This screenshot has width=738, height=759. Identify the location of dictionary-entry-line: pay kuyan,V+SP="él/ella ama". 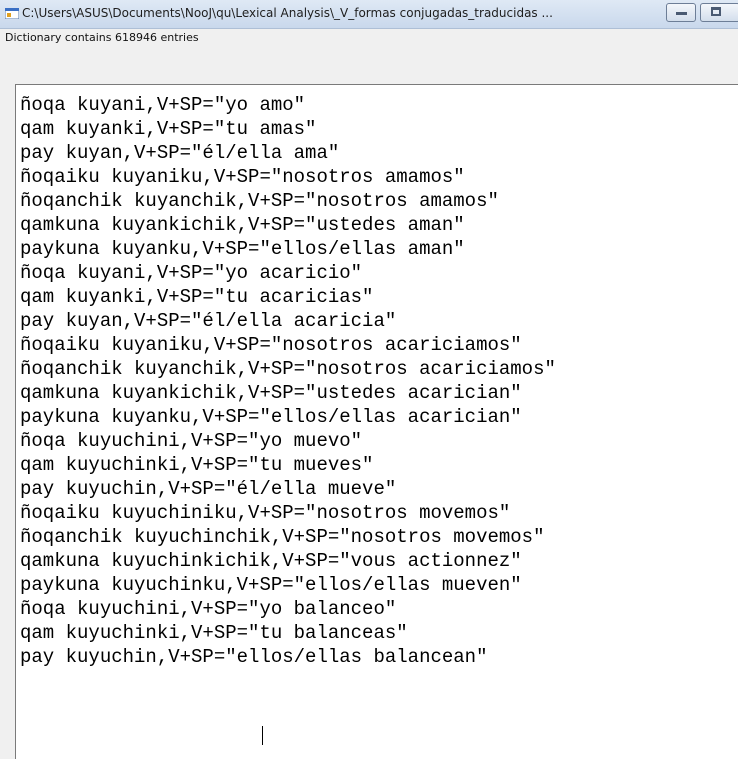
(179, 153).